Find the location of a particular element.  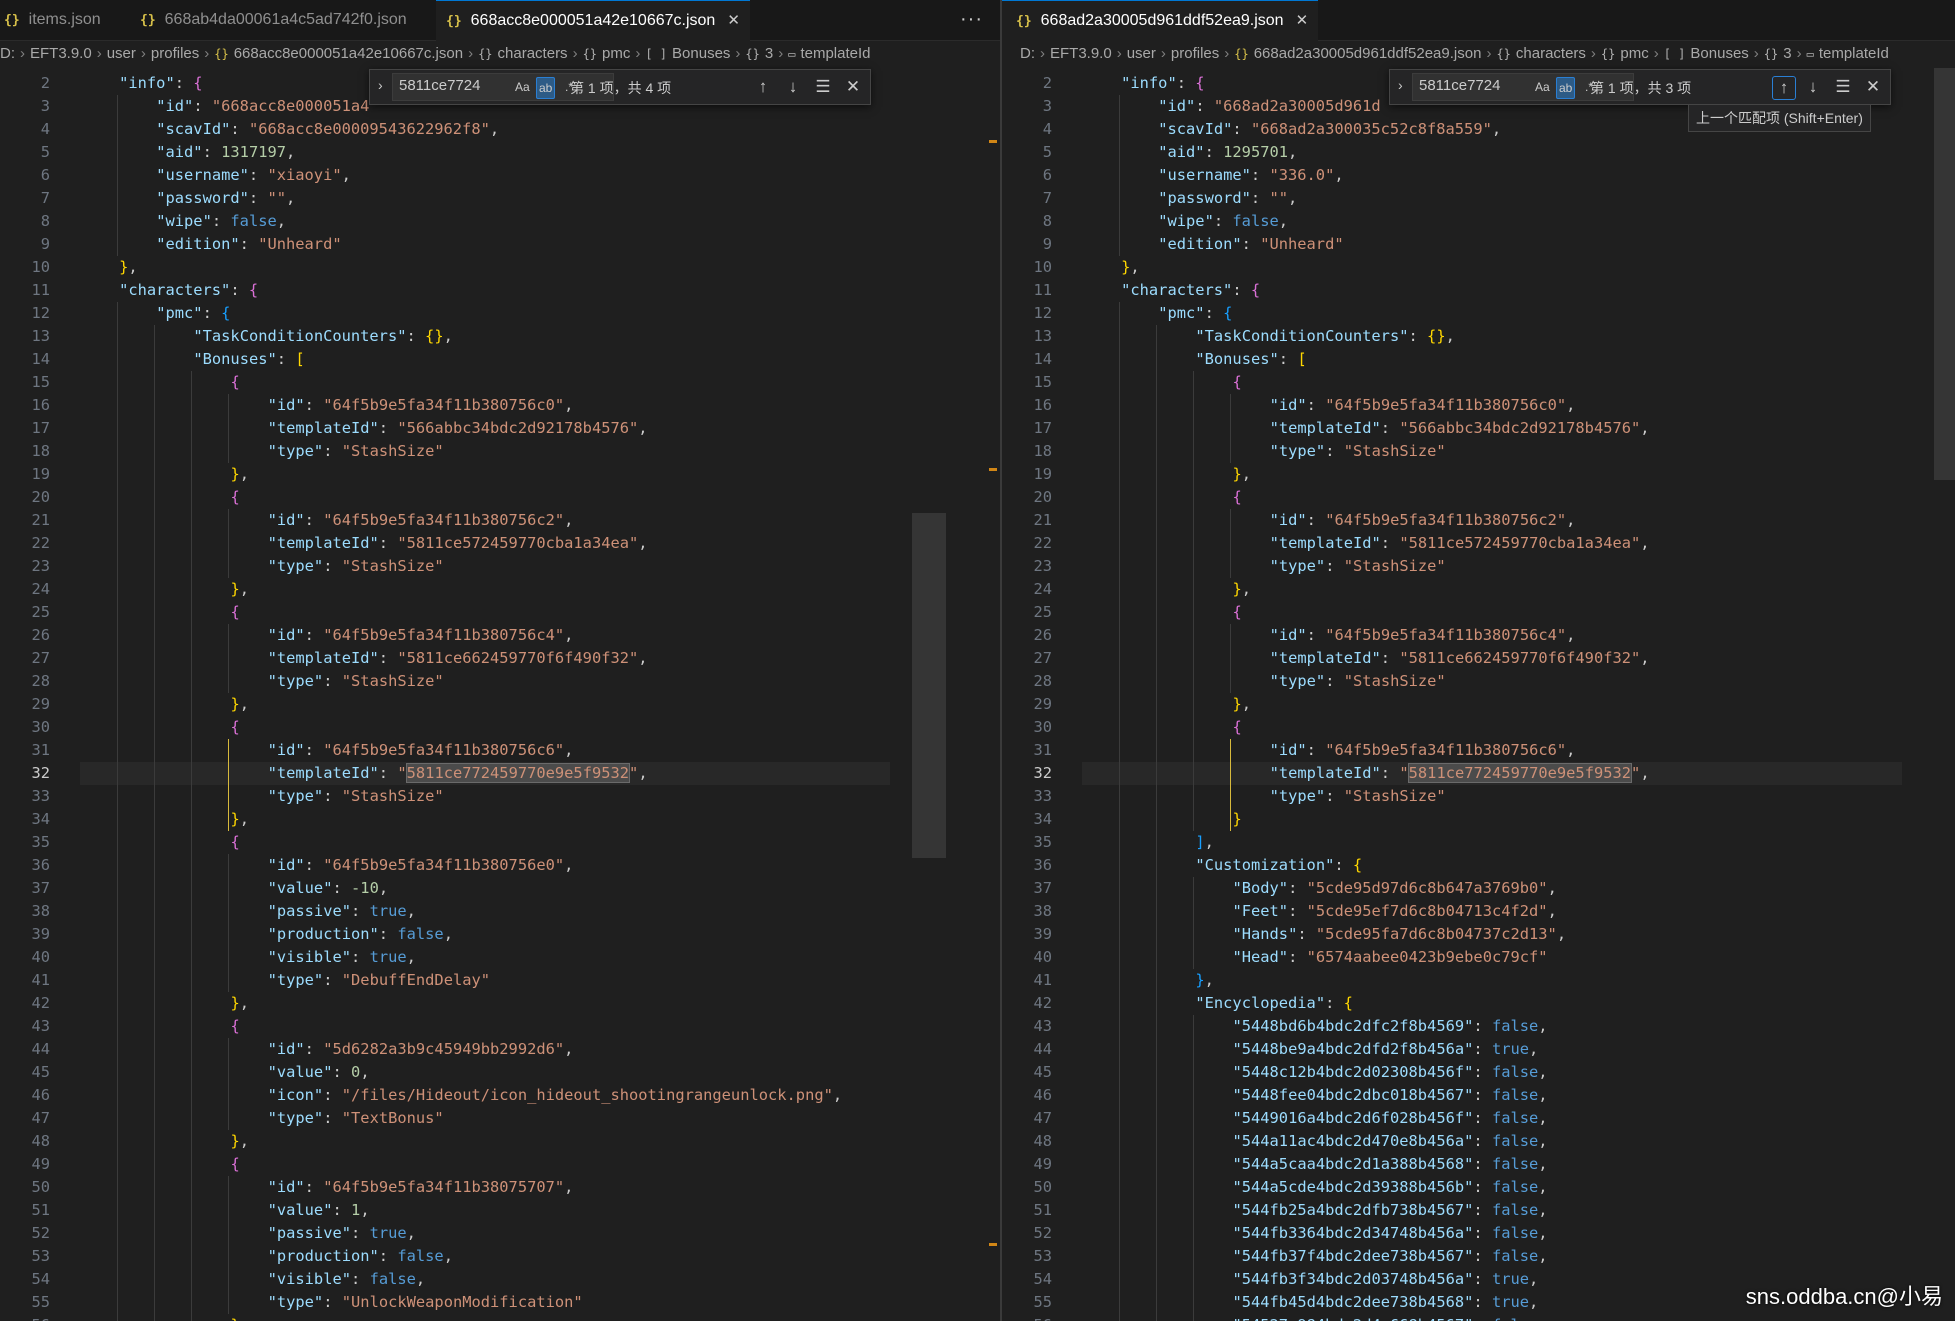

code-line: 30 { is located at coordinates (1447, 727).